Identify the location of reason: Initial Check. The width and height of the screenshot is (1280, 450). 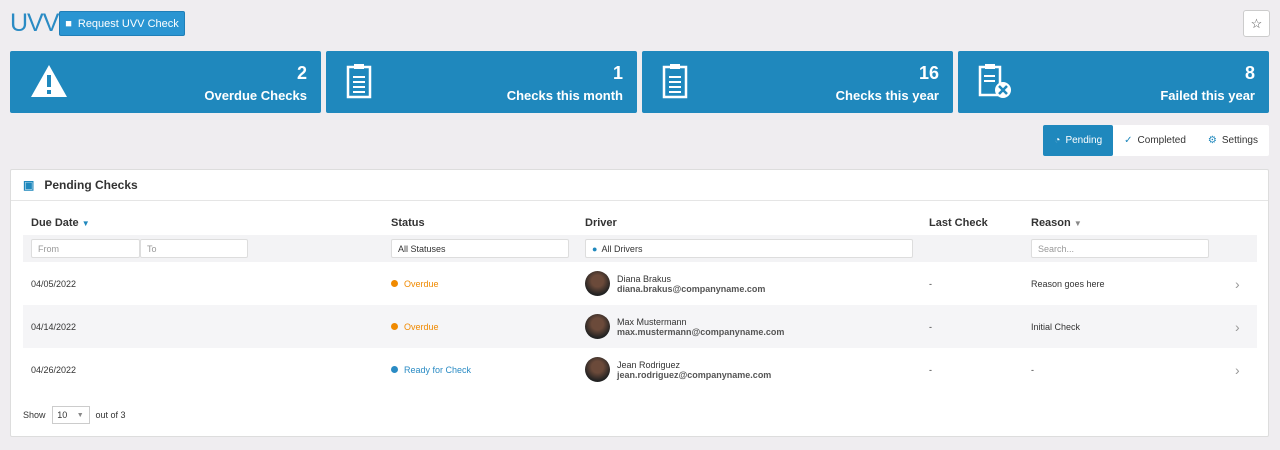
(1125, 326).